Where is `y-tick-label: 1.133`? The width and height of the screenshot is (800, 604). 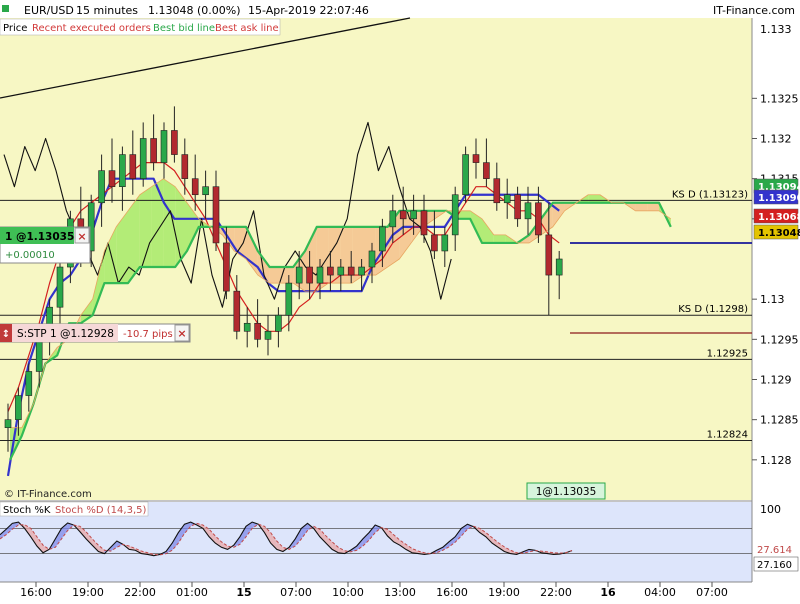
y-tick-label: 1.133 is located at coordinates (776, 29).